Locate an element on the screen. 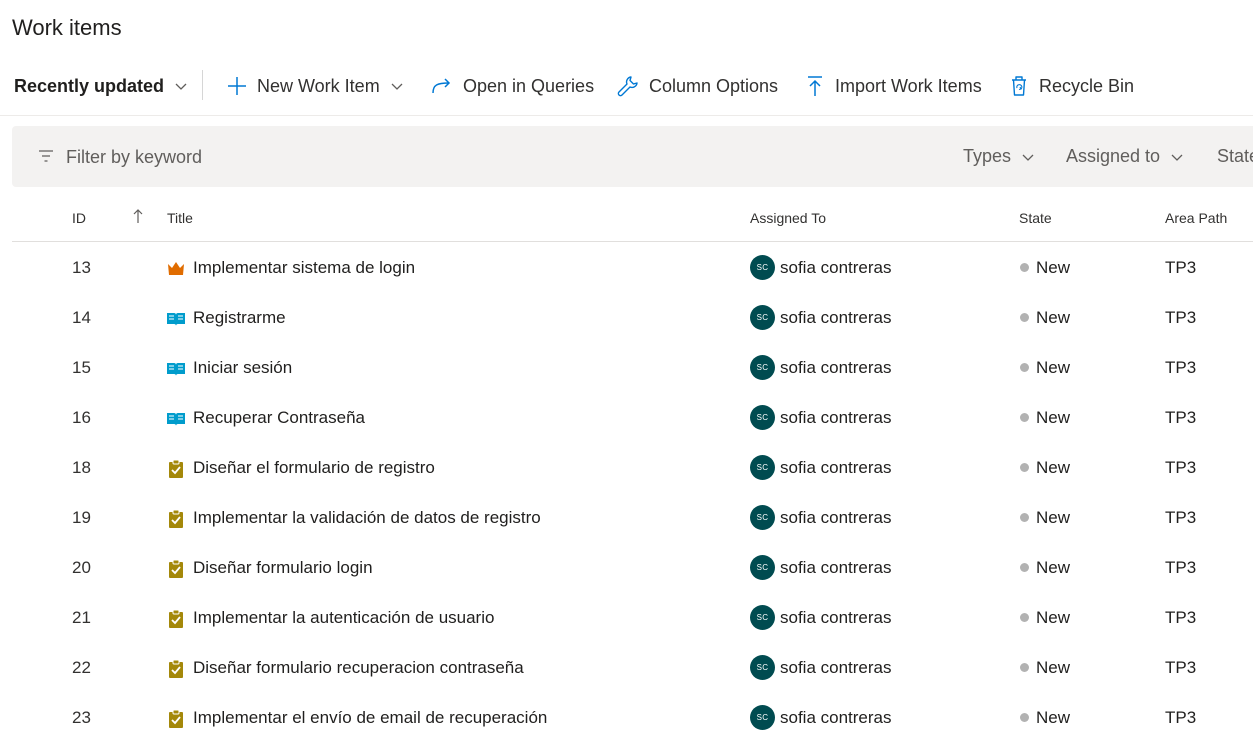 This screenshot has width=1253, height=752. new-work-item-label: New Work Item is located at coordinates (318, 85).